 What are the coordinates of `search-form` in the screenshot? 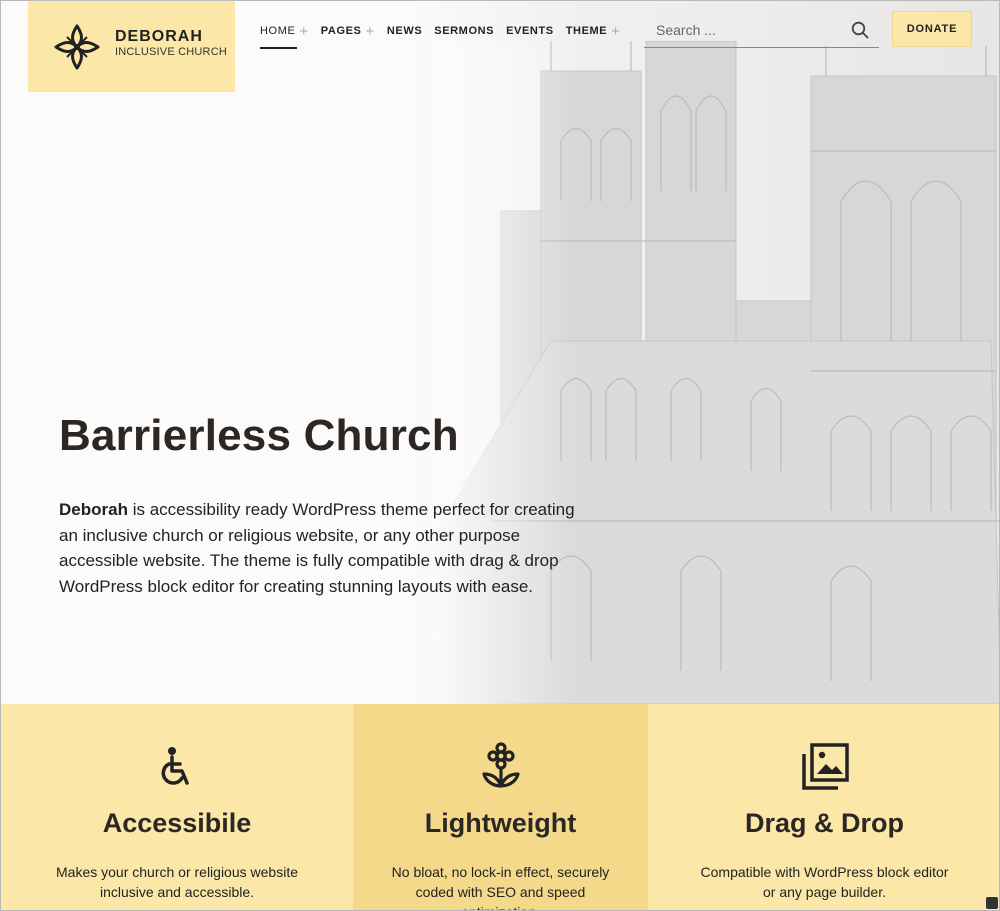 It's located at (761, 30).